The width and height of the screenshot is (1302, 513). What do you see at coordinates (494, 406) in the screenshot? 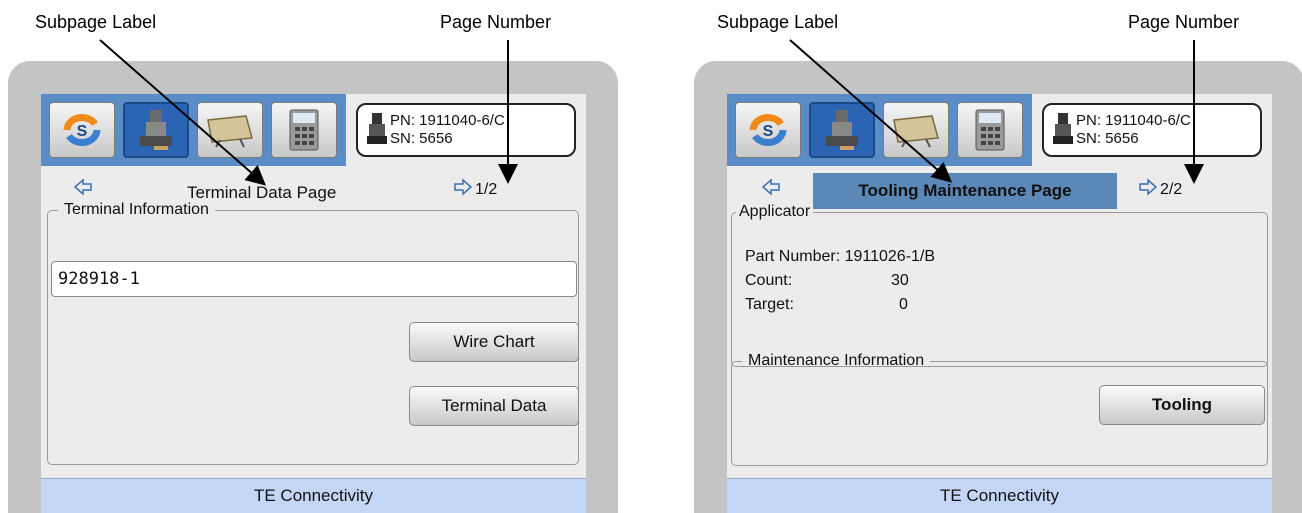
I see `terminal-data-button: Terminal Data` at bounding box center [494, 406].